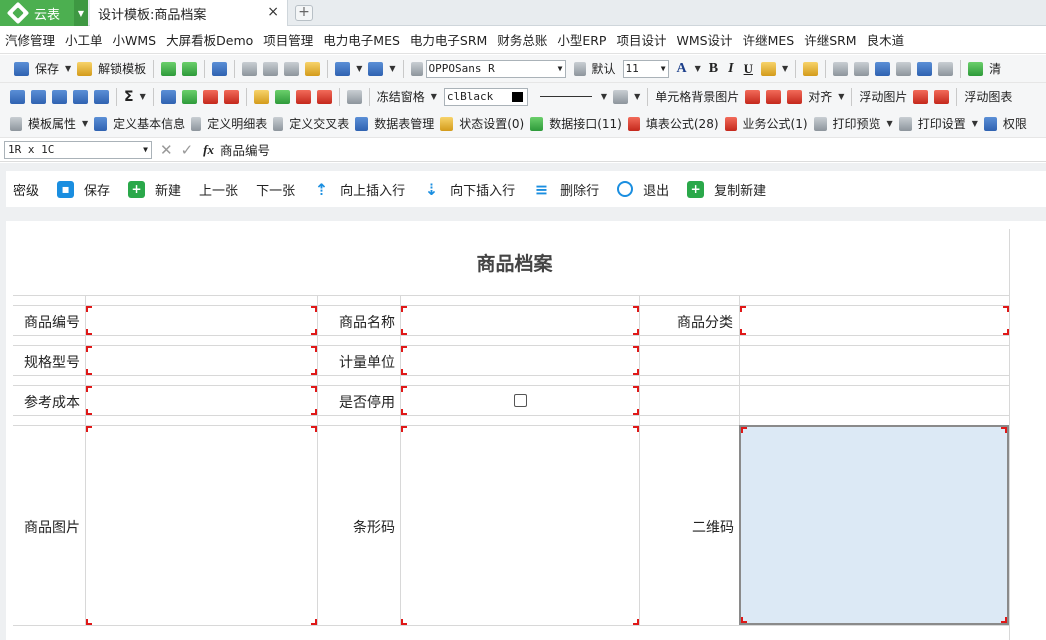  What do you see at coordinates (288, 39) in the screenshot?
I see `menu-item: 项目管理` at bounding box center [288, 39].